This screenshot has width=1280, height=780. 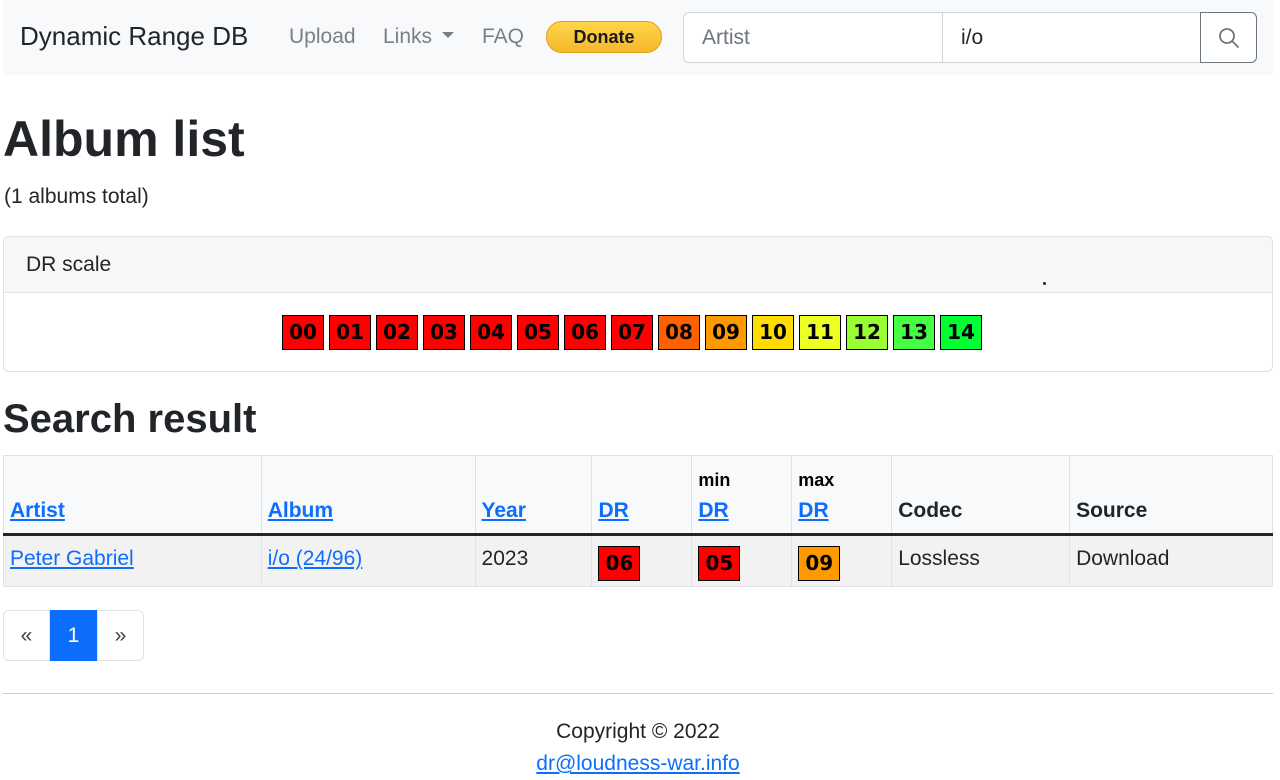 What do you see at coordinates (26, 635) in the screenshot?
I see `pagination-prev: «` at bounding box center [26, 635].